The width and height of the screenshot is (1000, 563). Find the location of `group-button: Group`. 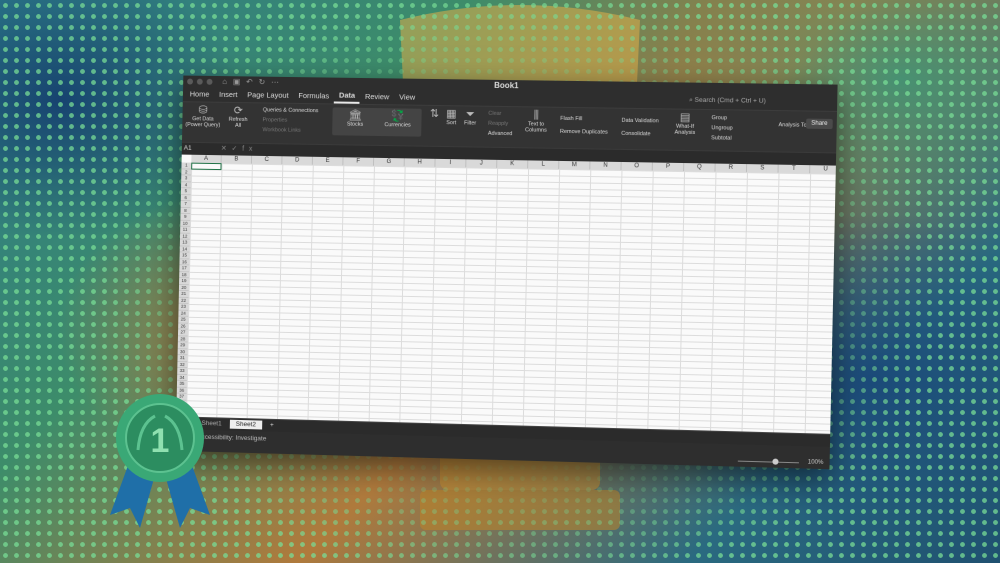

group-button: Group is located at coordinates (719, 118).